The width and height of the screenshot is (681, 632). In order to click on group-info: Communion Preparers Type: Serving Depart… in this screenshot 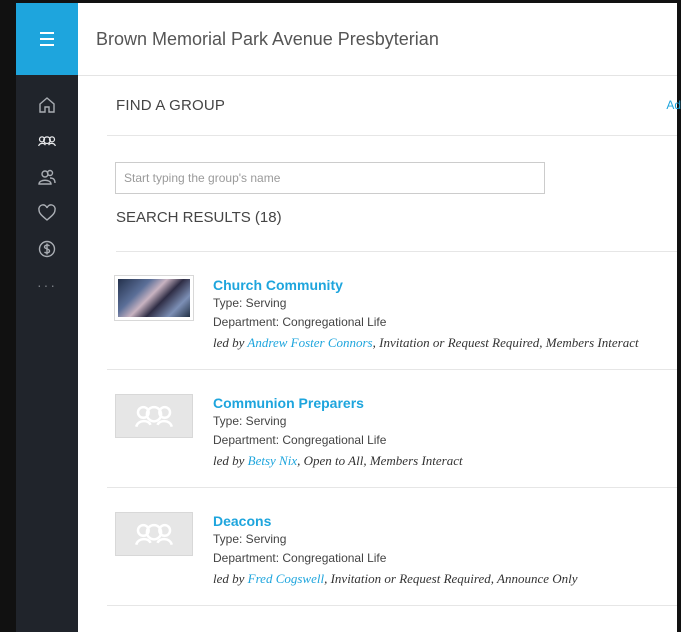, I will do `click(440, 432)`.